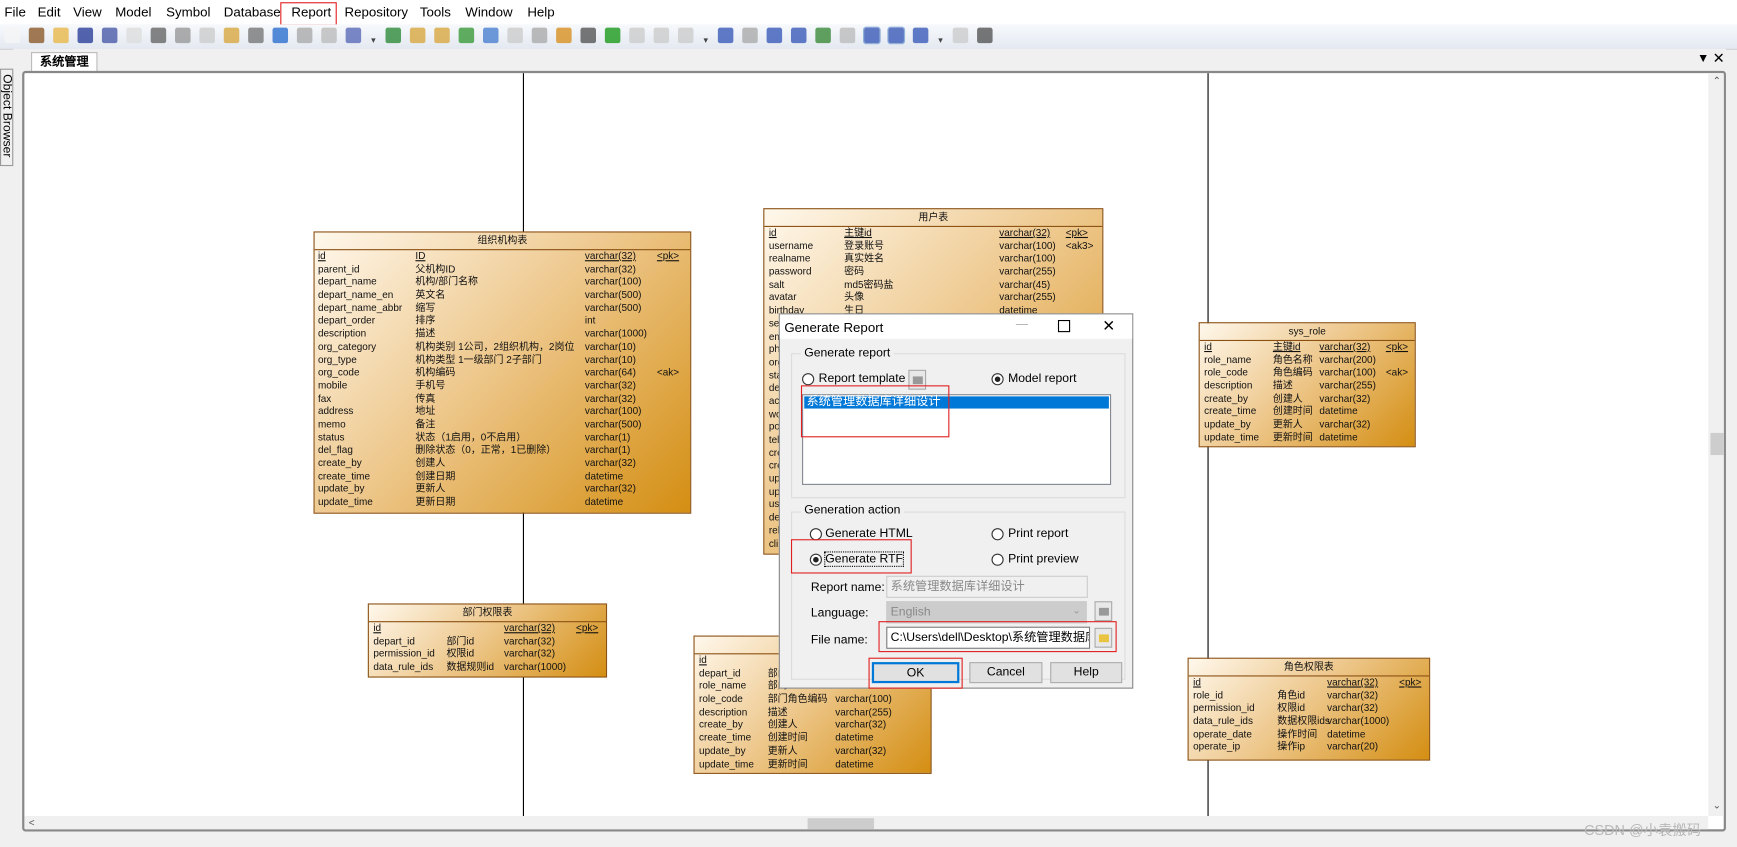  What do you see at coordinates (985, 35) in the screenshot?
I see `printer-icon` at bounding box center [985, 35].